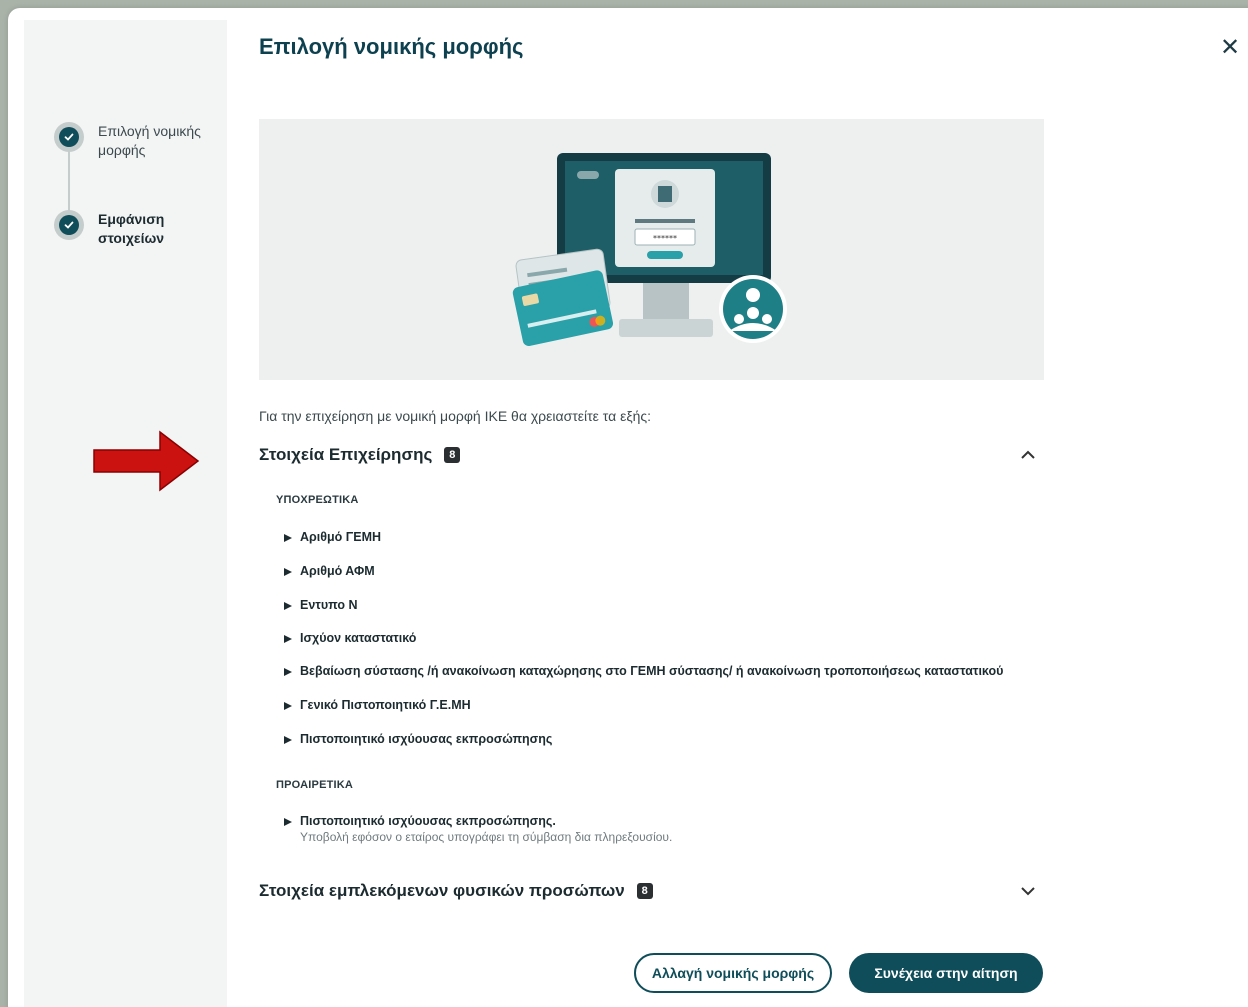 This screenshot has width=1248, height=1007. I want to click on optional-label: ΠΡΟΑΙΡΕΤΙΚΑ, so click(315, 785).